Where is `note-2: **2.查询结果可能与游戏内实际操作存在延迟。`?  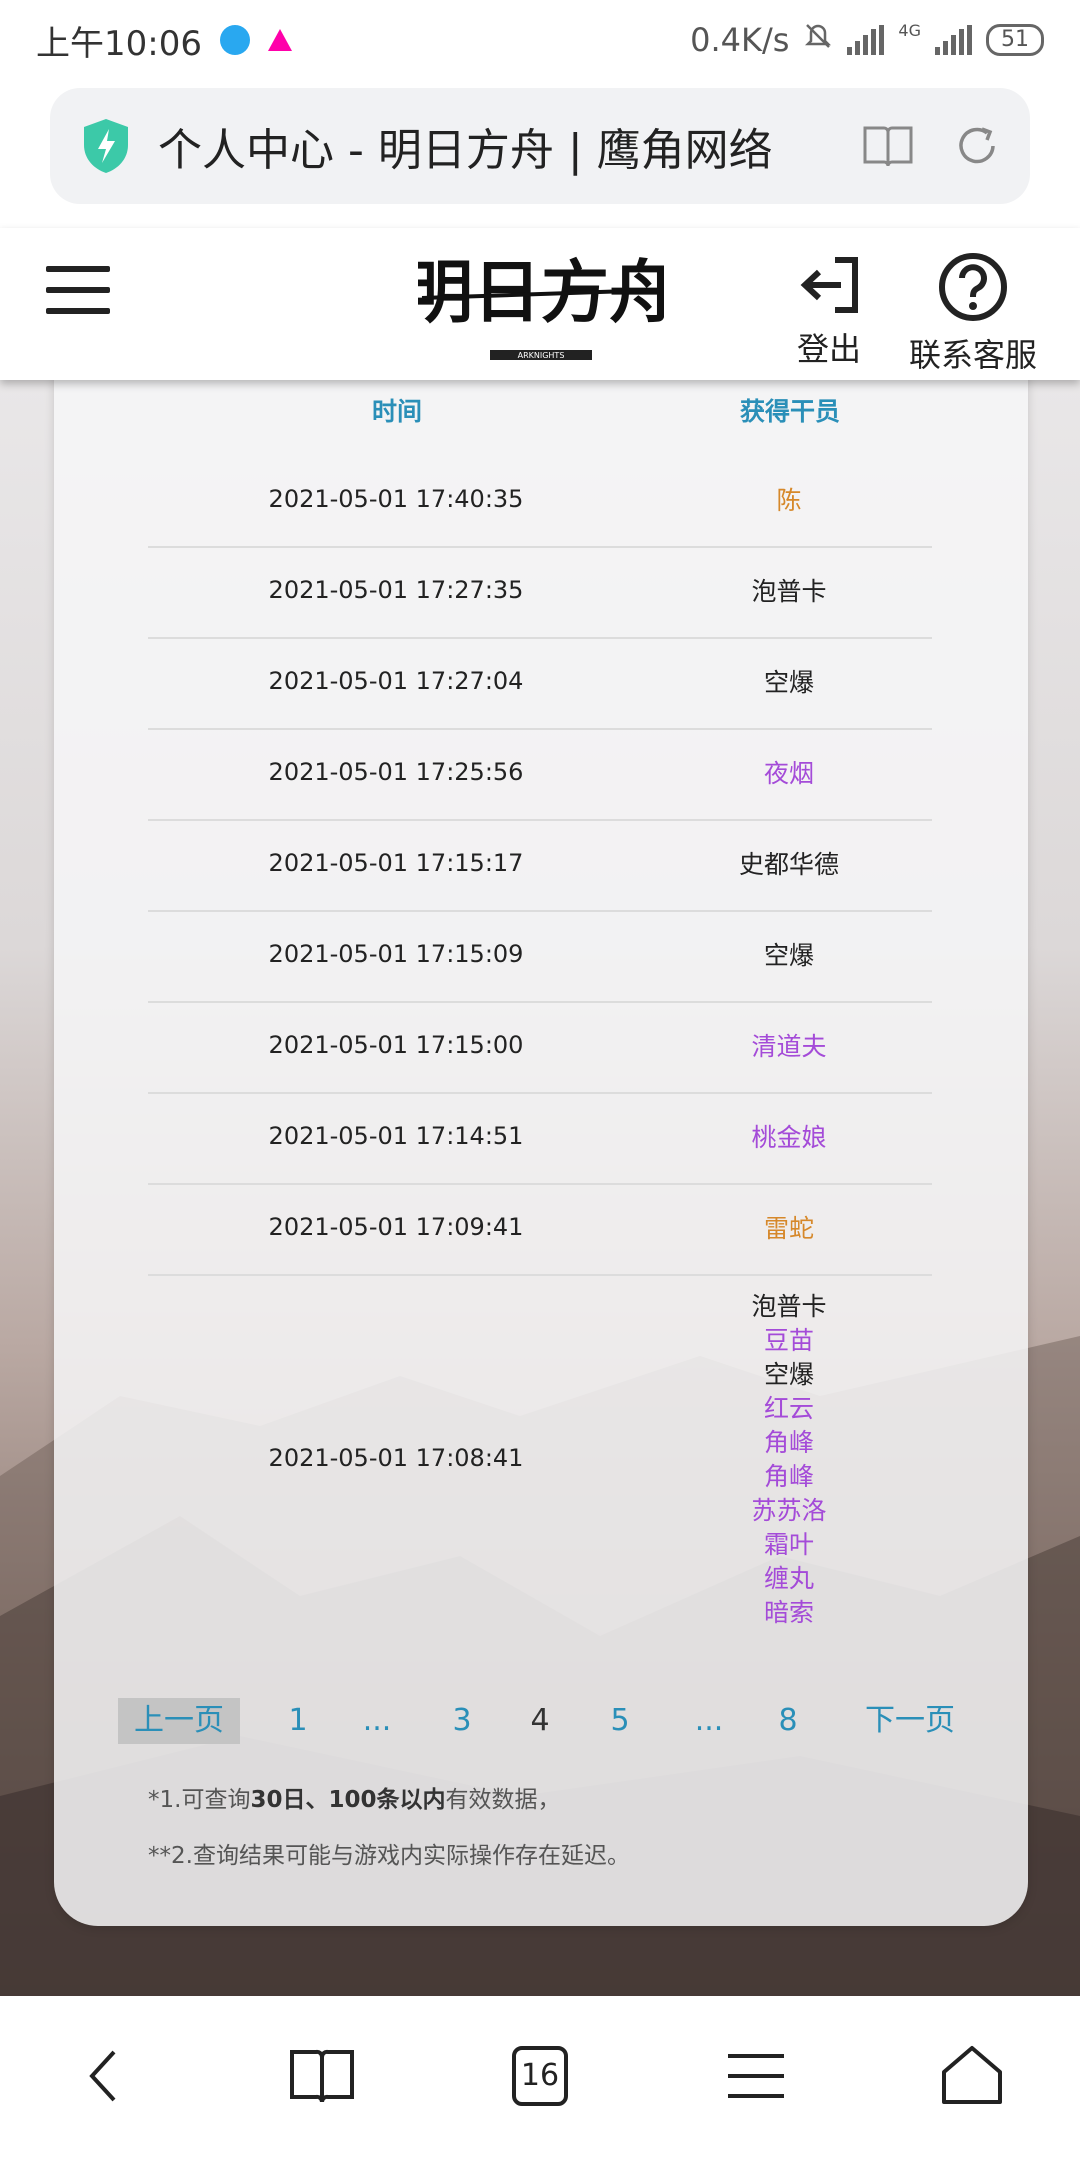
note-2: **2.查询结果可能与游戏内实际操作存在延迟。 is located at coordinates (389, 1856).